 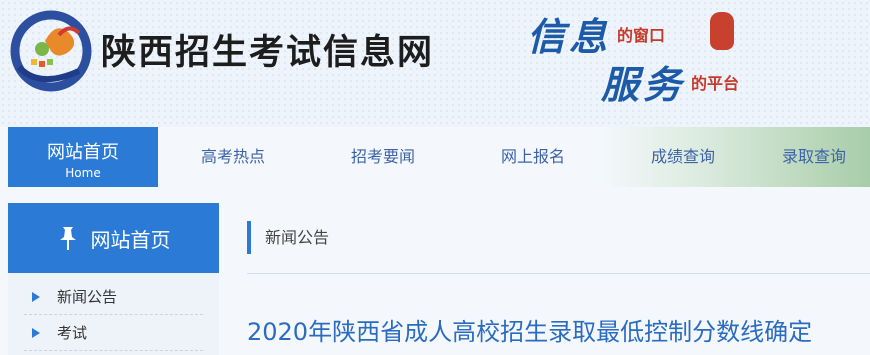 I want to click on seal-stamp-icon, so click(x=722, y=31).